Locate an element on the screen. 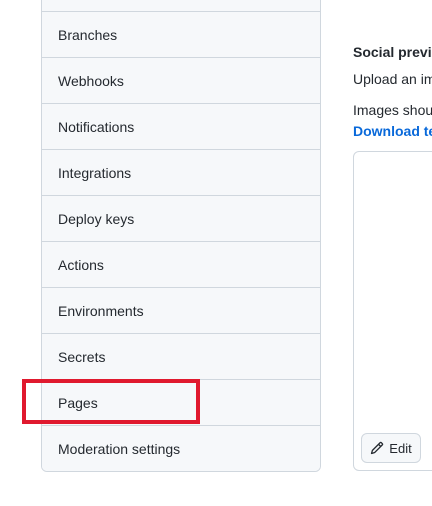 The image size is (432, 506). sidebar-item-notifications: Notifications is located at coordinates (181, 126).